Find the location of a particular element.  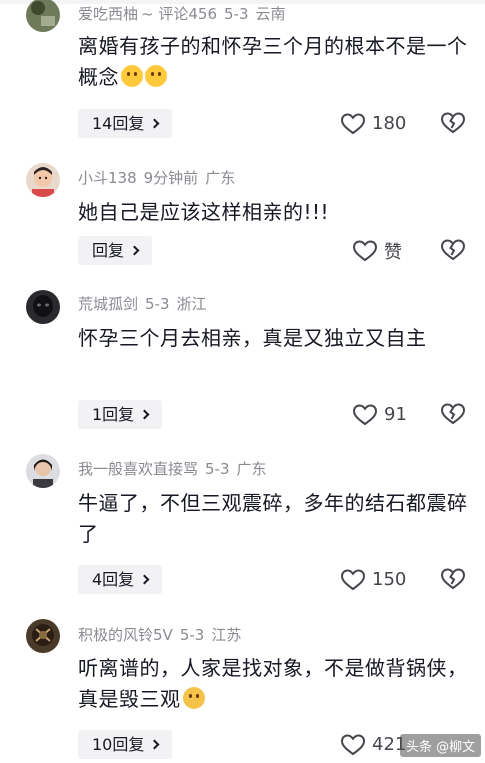

comment-location: 云南 is located at coordinates (270, 14).